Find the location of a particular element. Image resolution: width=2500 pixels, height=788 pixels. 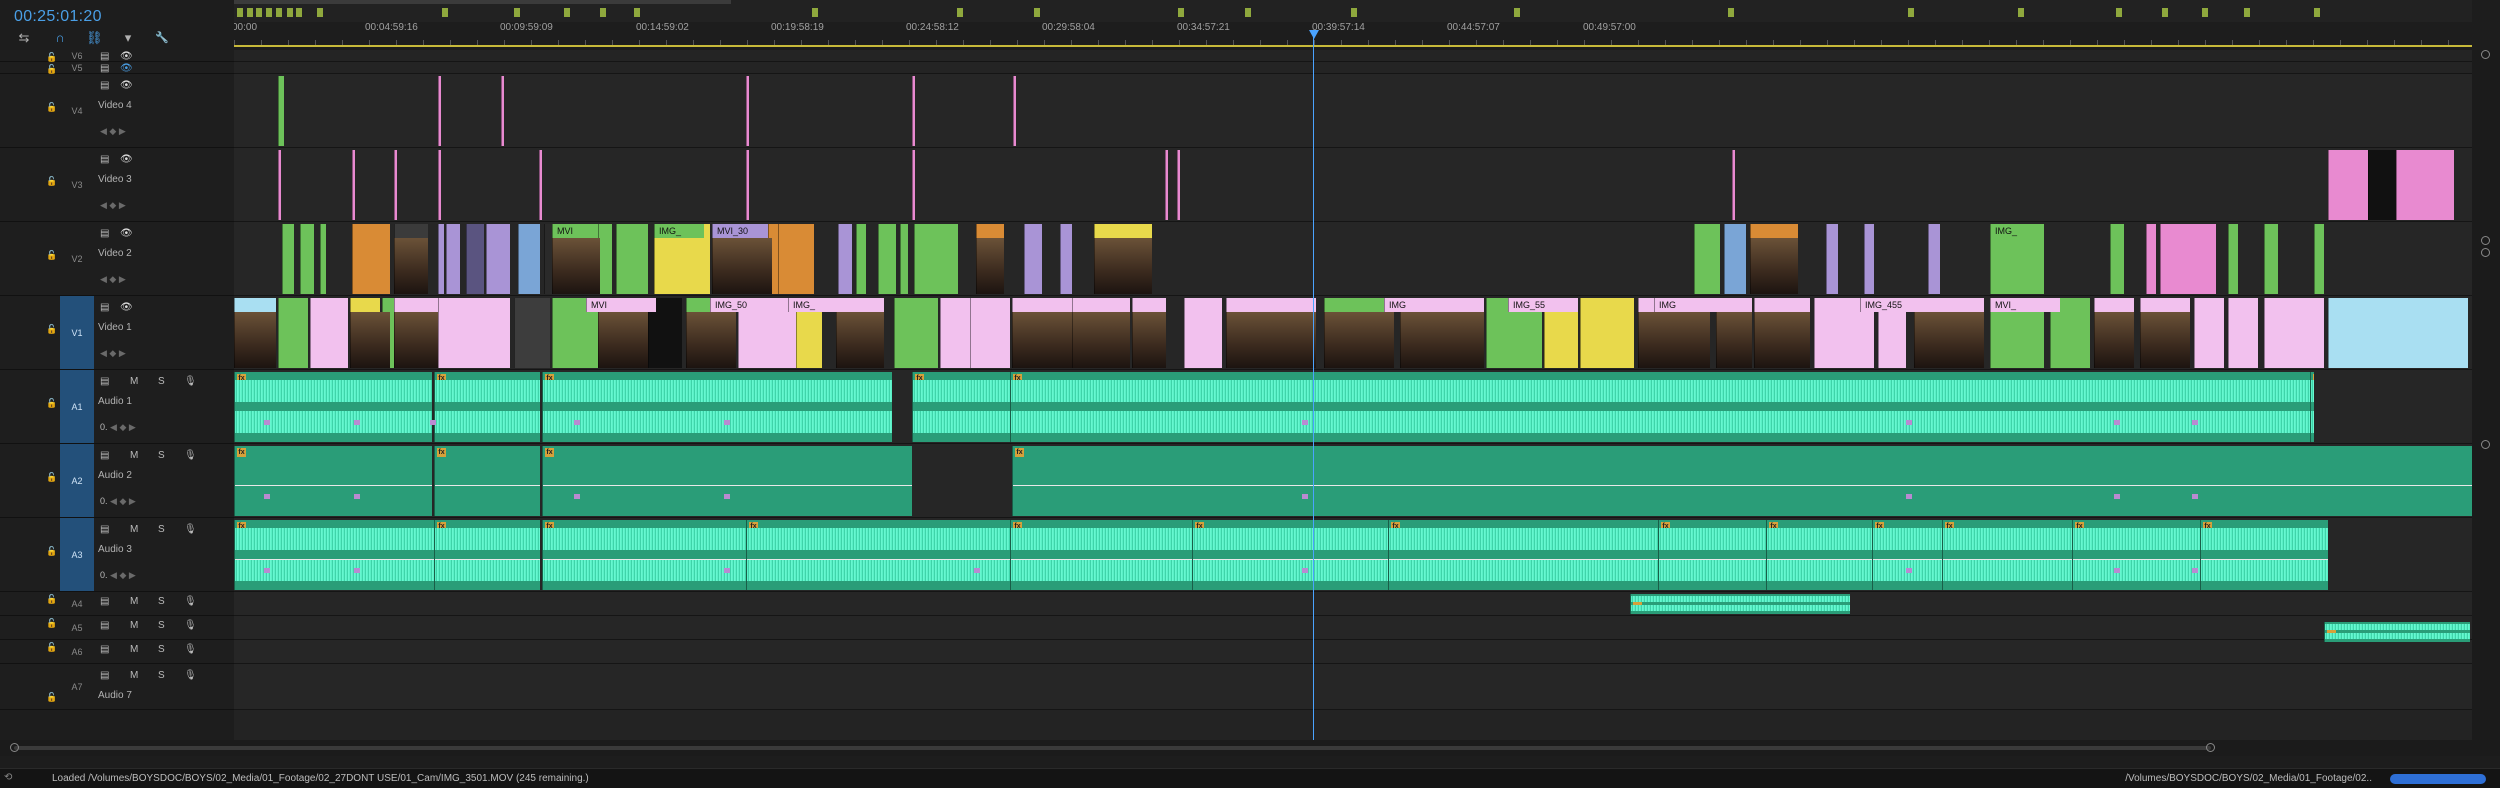

work-area-bar is located at coordinates (482, 2).